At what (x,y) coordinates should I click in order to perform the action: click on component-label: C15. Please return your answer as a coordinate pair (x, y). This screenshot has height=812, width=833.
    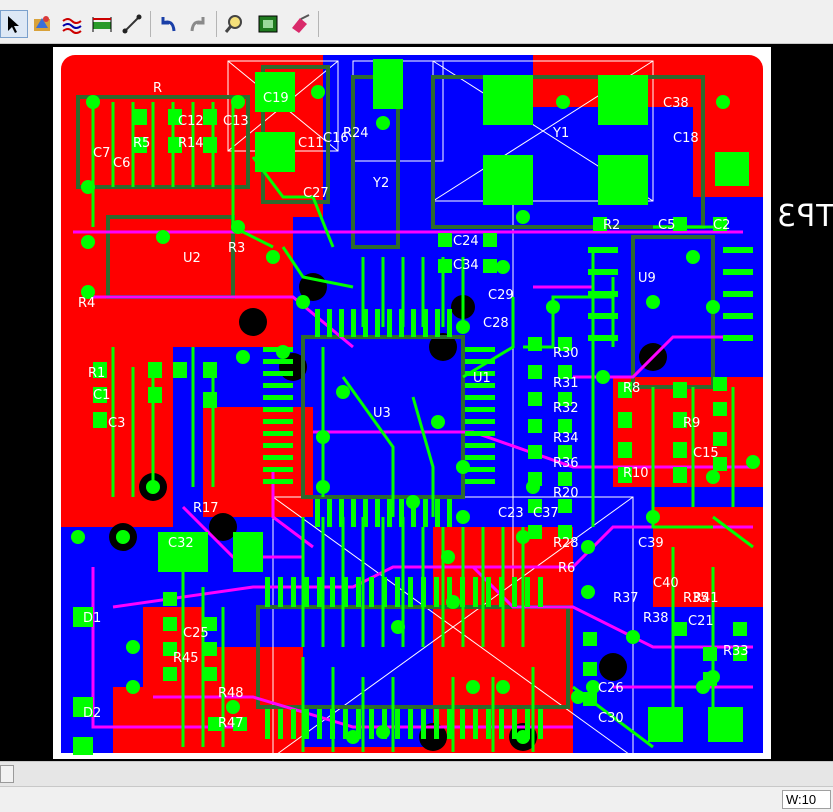
    Looking at the image, I should click on (706, 453).